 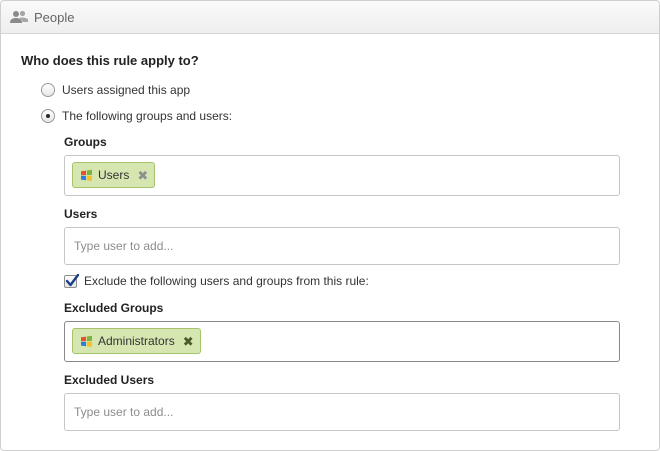 I want to click on radio-option-following: The following groups and users:, so click(x=136, y=116).